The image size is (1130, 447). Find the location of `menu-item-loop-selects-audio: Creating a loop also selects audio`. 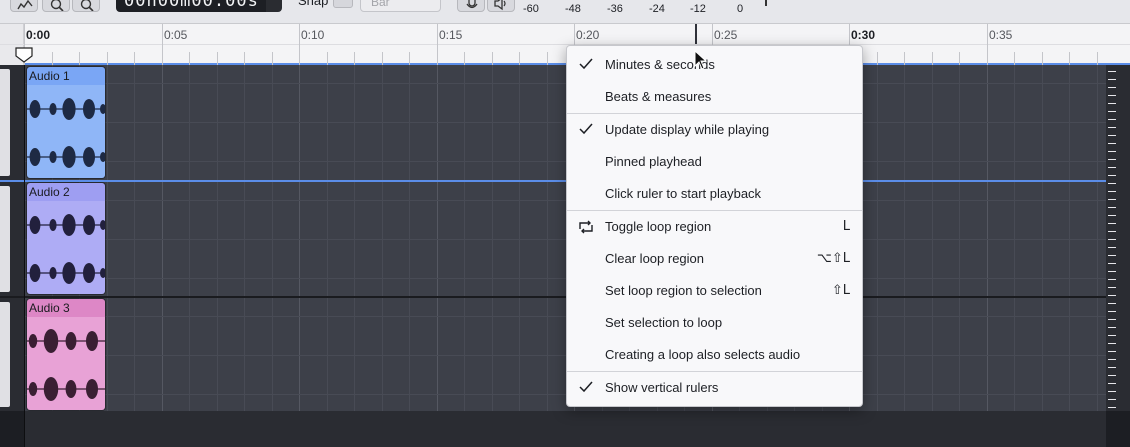

menu-item-loop-selects-audio: Creating a loop also selects audio is located at coordinates (714, 355).